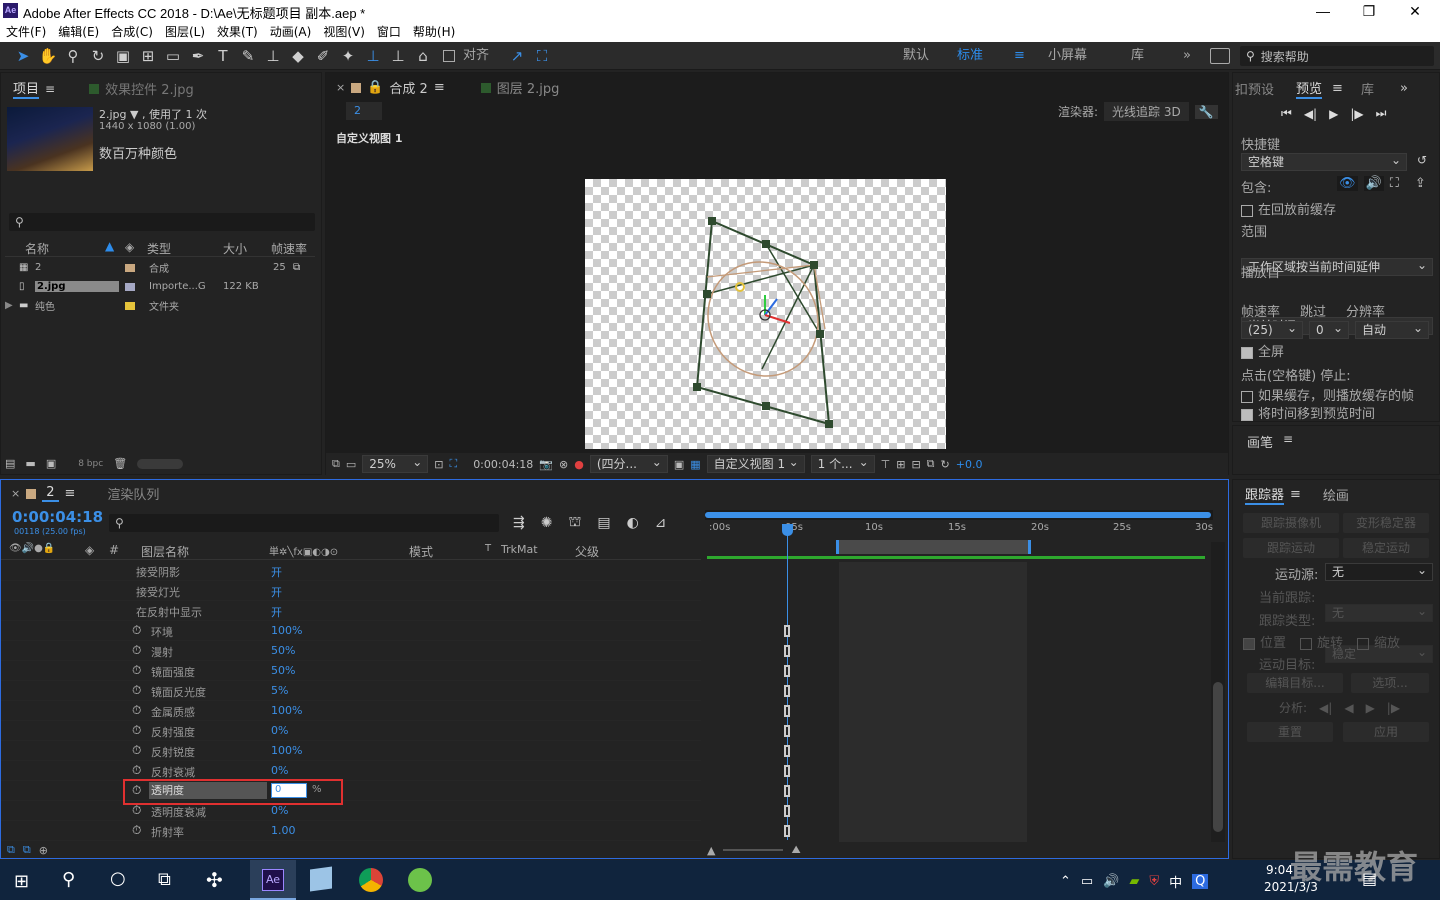 Image resolution: width=1440 pixels, height=900 pixels. Describe the element at coordinates (1392, 329) in the screenshot. I see `resolution-select: 自动` at that location.